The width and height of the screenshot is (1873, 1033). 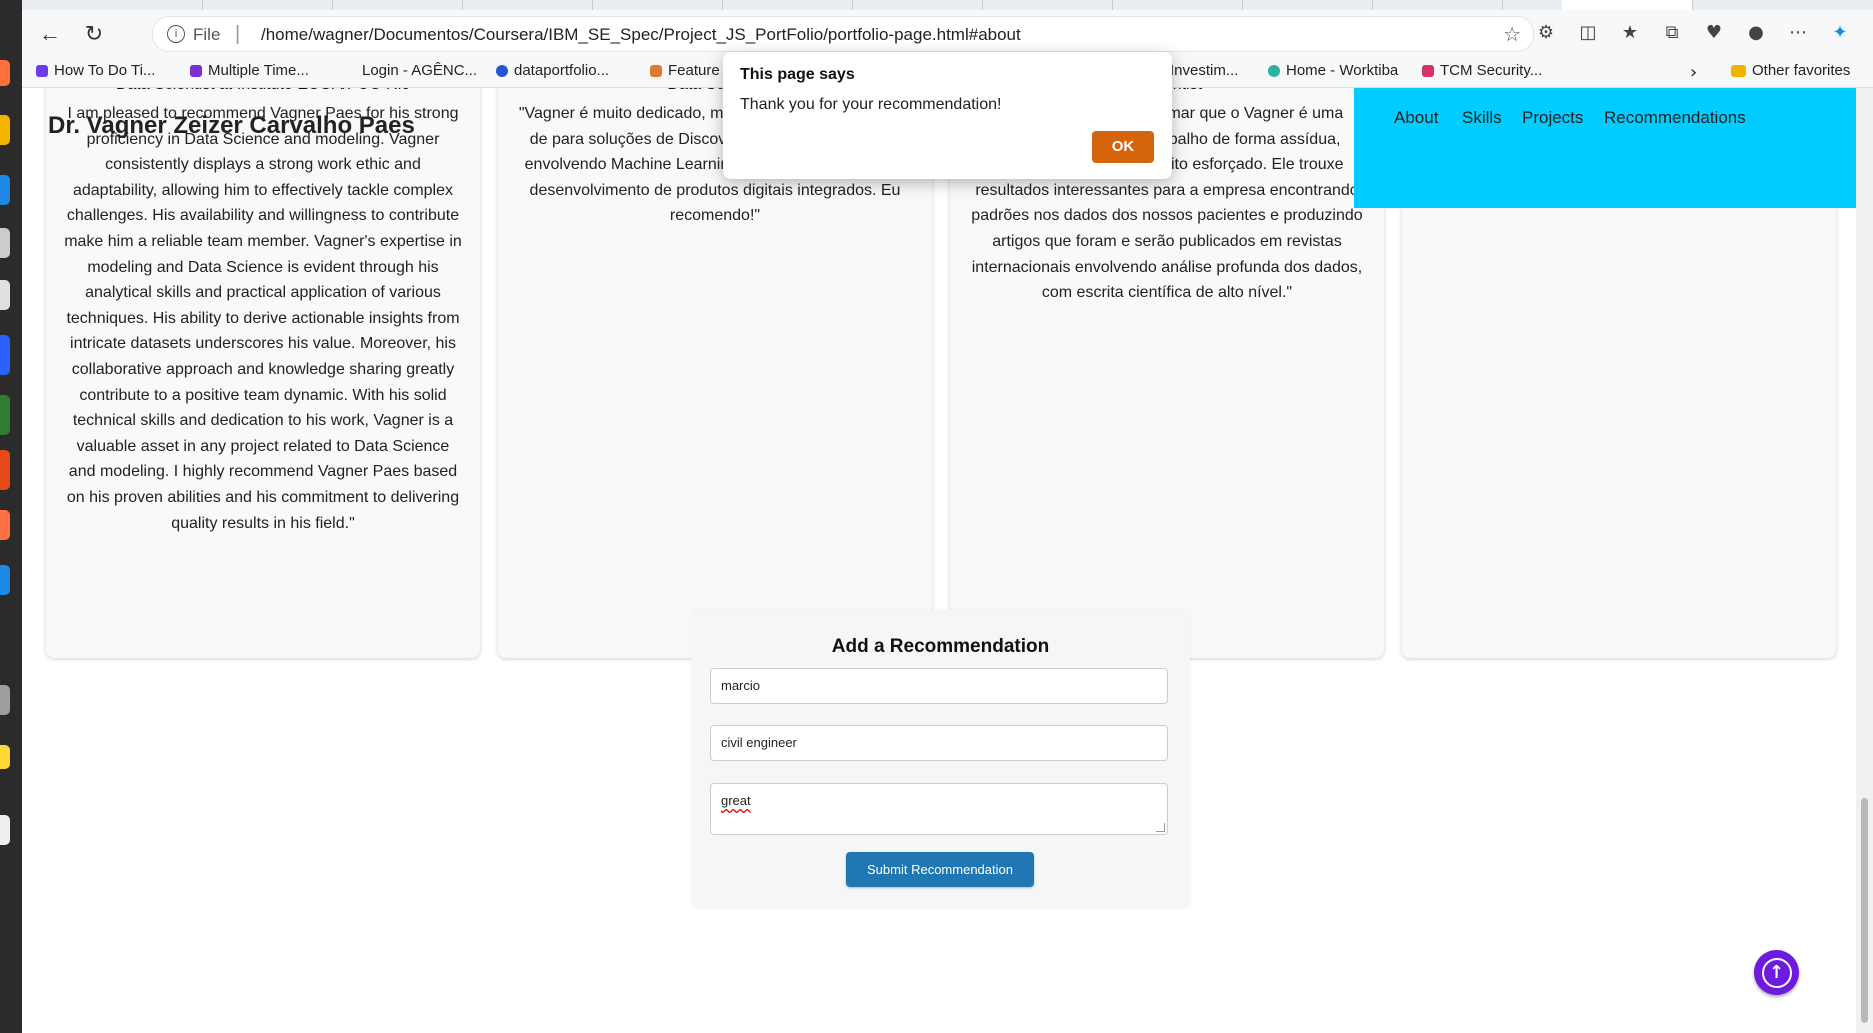 What do you see at coordinates (1756, 33) in the screenshot?
I see `profile-avatar-icon: ●` at bounding box center [1756, 33].